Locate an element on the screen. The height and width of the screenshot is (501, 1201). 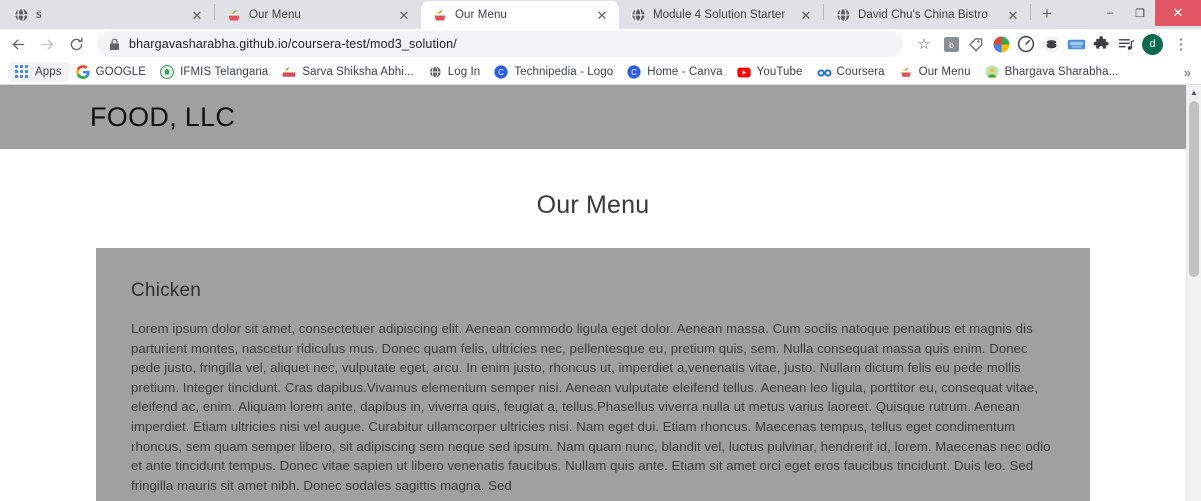
page-title: Our Menu is located at coordinates (593, 205).